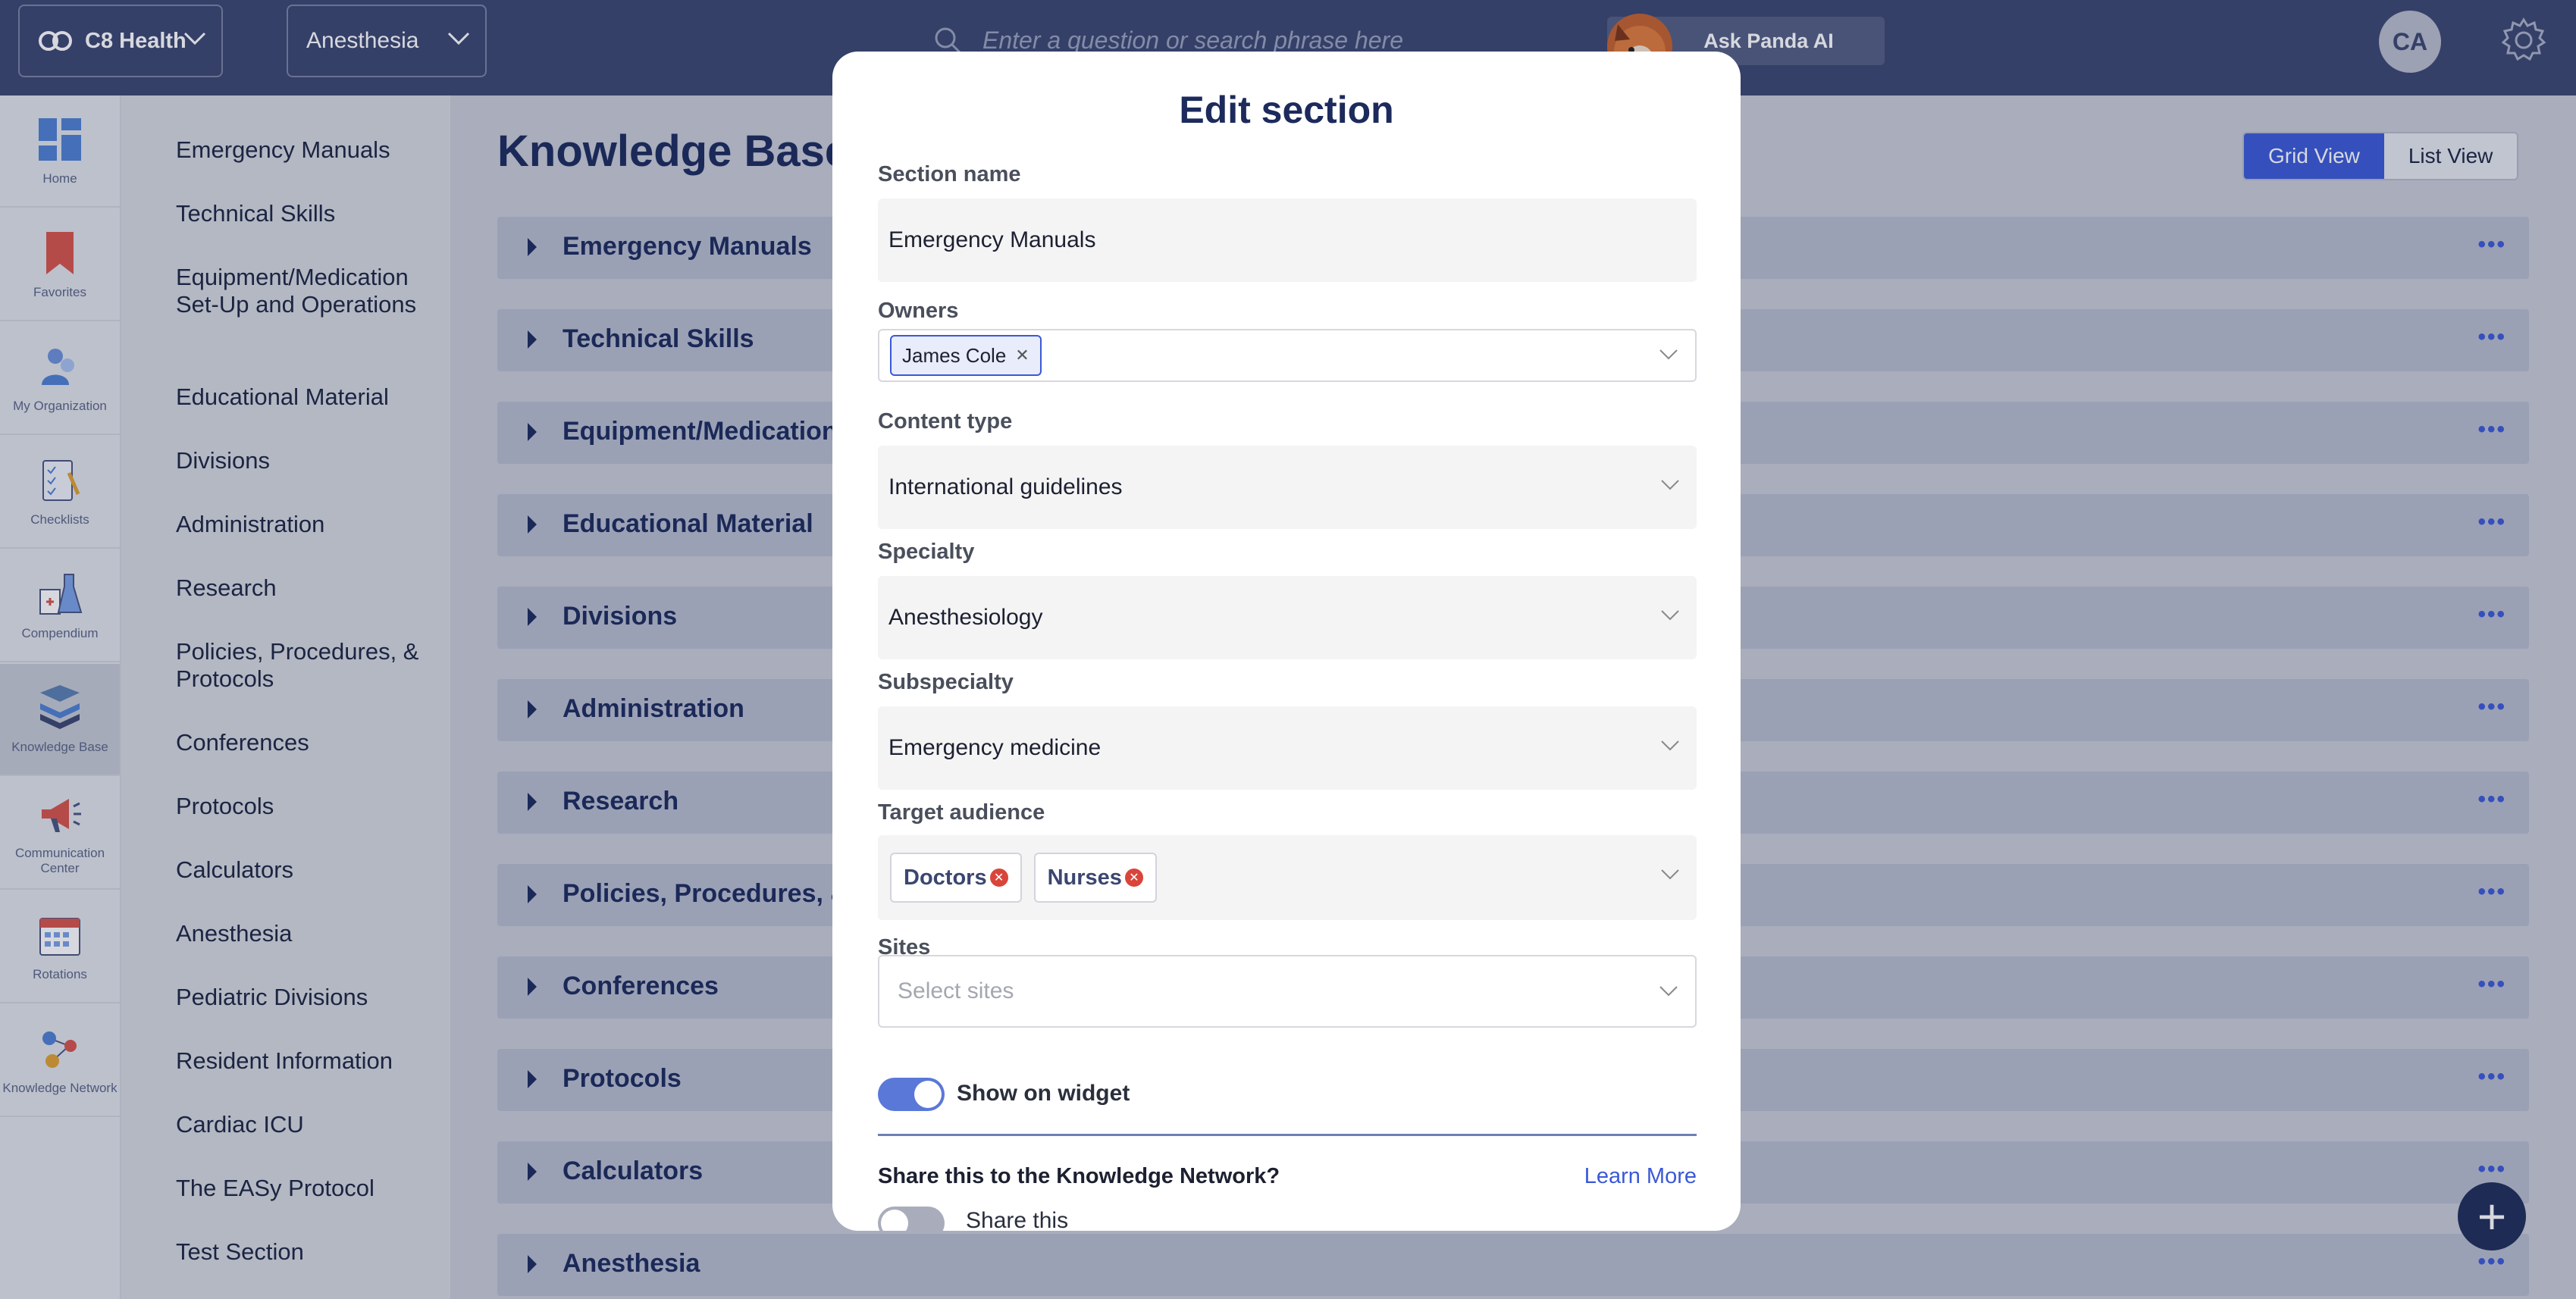 This screenshot has width=2576, height=1299. What do you see at coordinates (1084, 877) in the screenshot?
I see `audience-tag-label: Nurses` at bounding box center [1084, 877].